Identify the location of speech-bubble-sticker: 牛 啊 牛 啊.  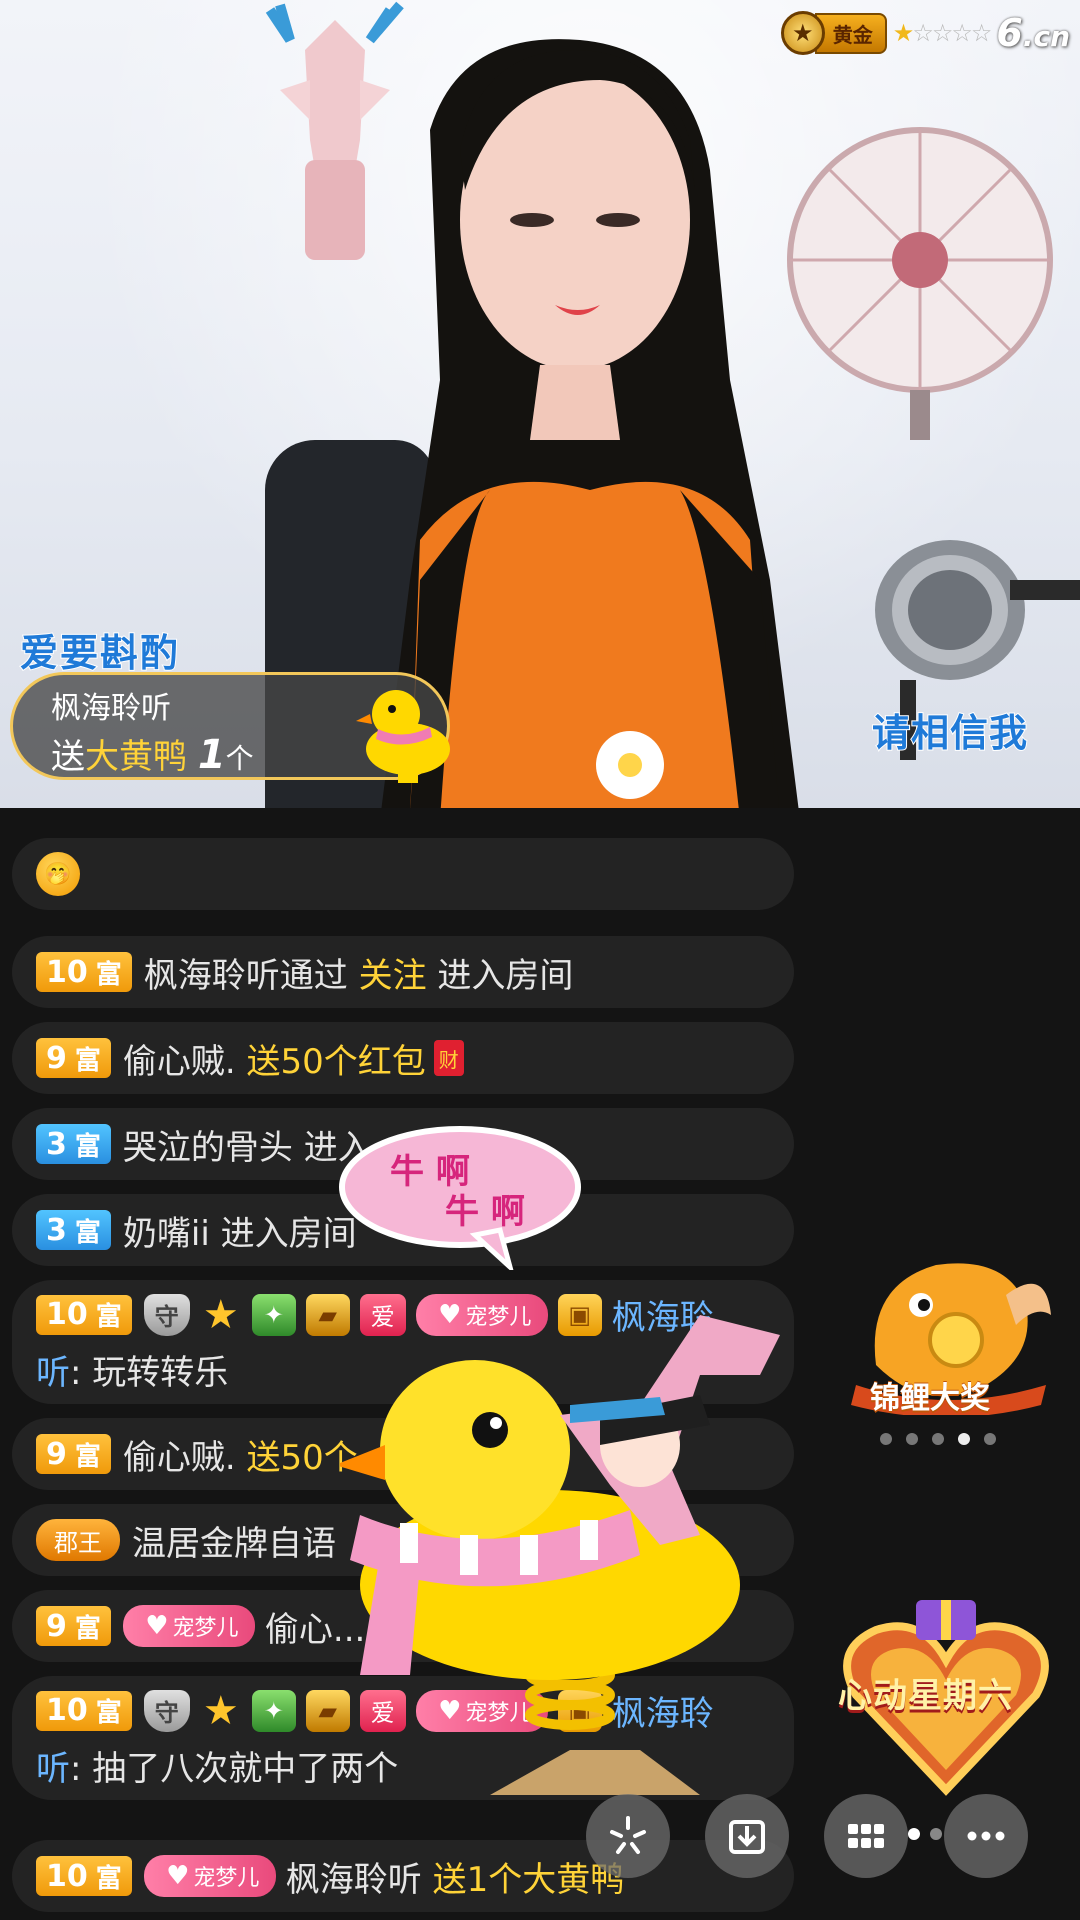
(460, 1198).